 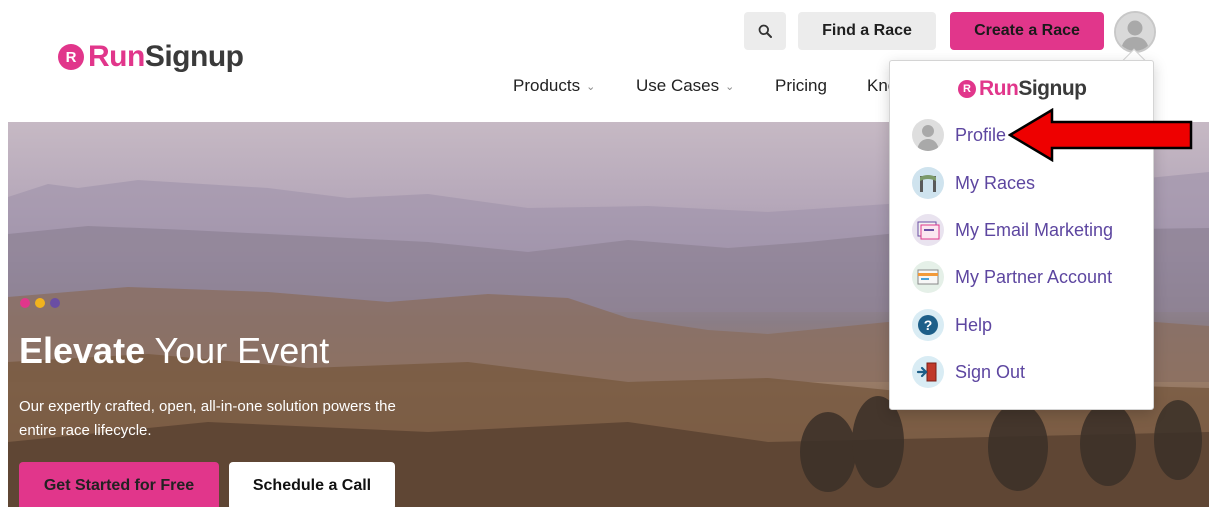 I want to click on search-icon, so click(x=765, y=31).